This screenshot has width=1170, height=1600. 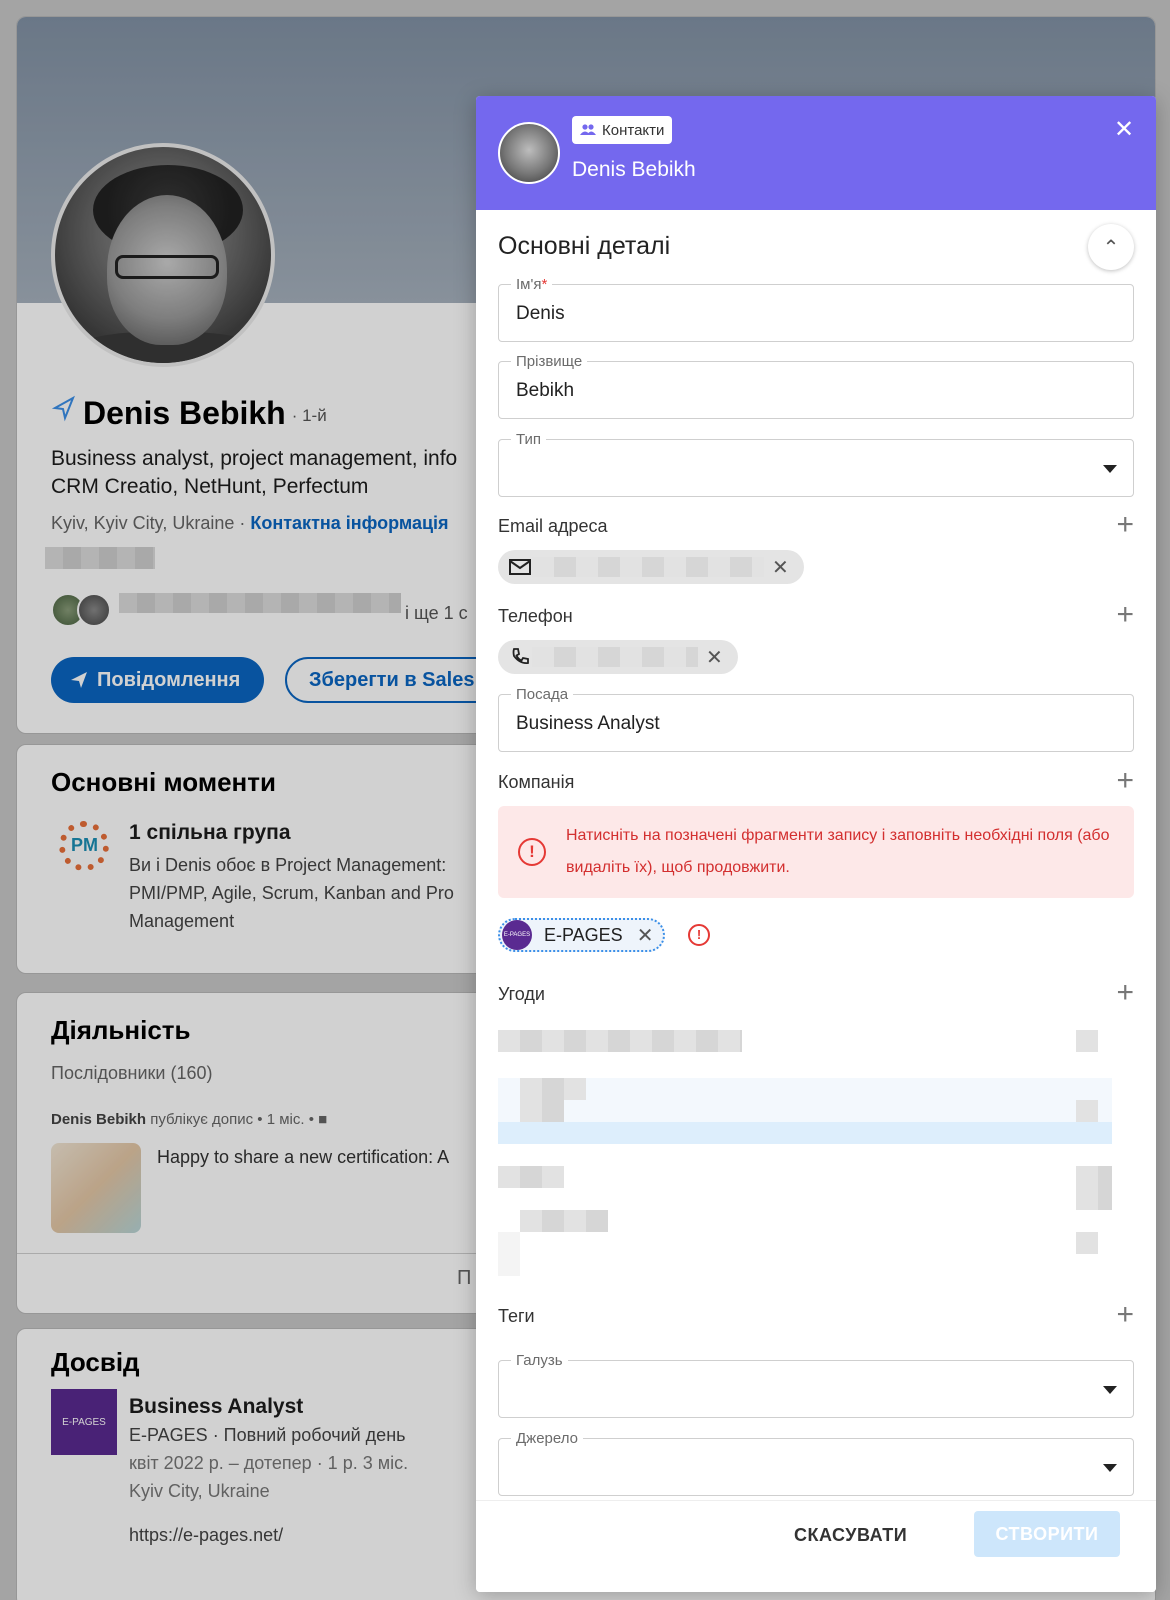 I want to click on last-name-field: Прізвище Bebikh, so click(x=816, y=386).